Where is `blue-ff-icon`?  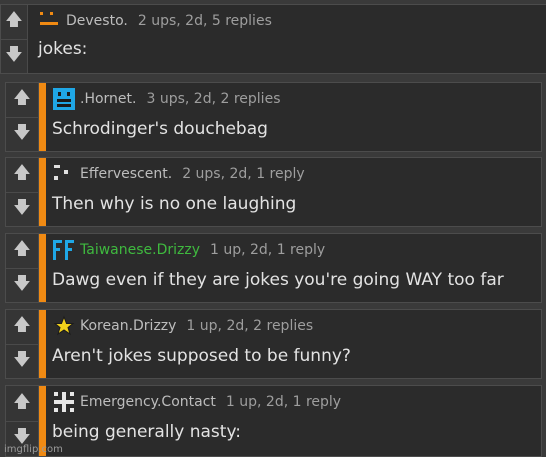 blue-ff-icon is located at coordinates (64, 250).